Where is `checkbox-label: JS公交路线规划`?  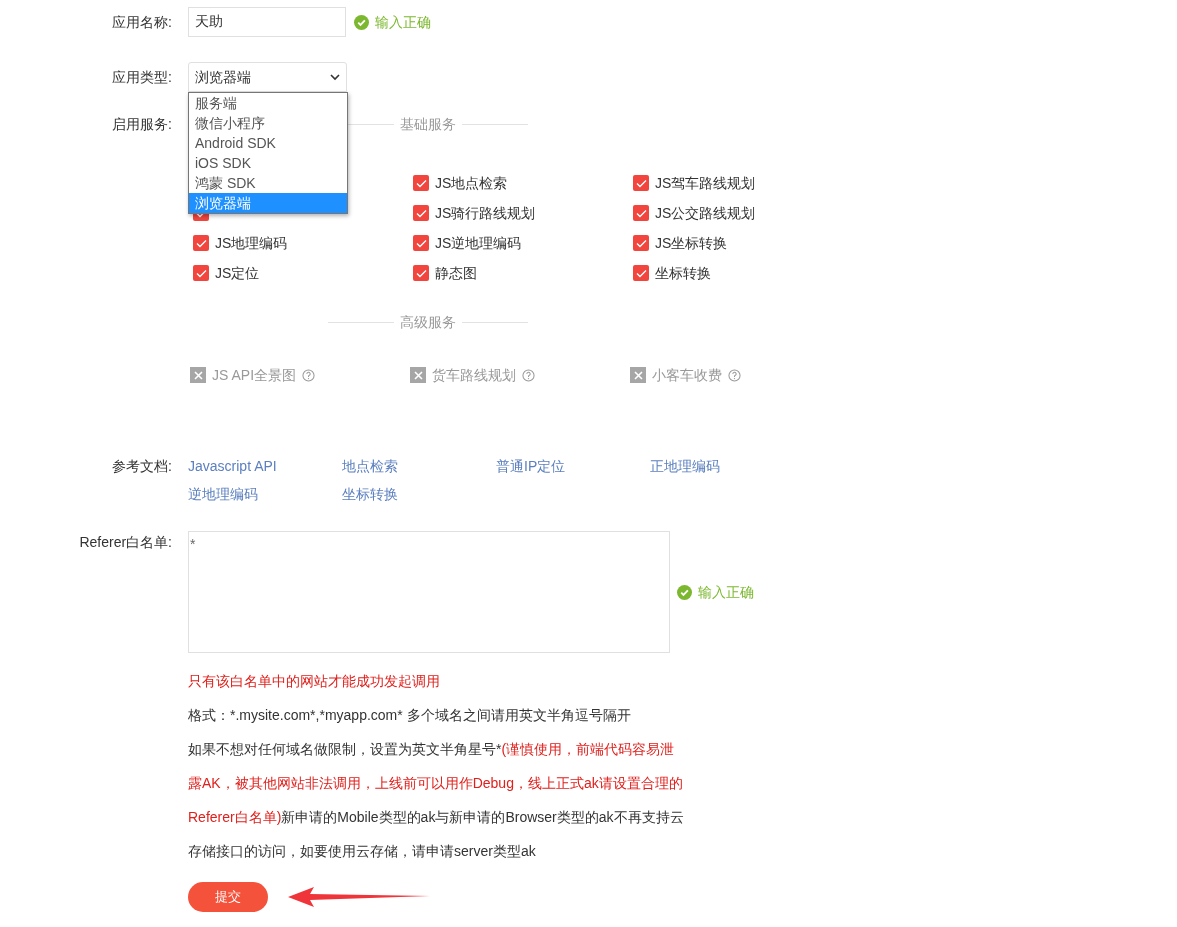
checkbox-label: JS公交路线规划 is located at coordinates (705, 213).